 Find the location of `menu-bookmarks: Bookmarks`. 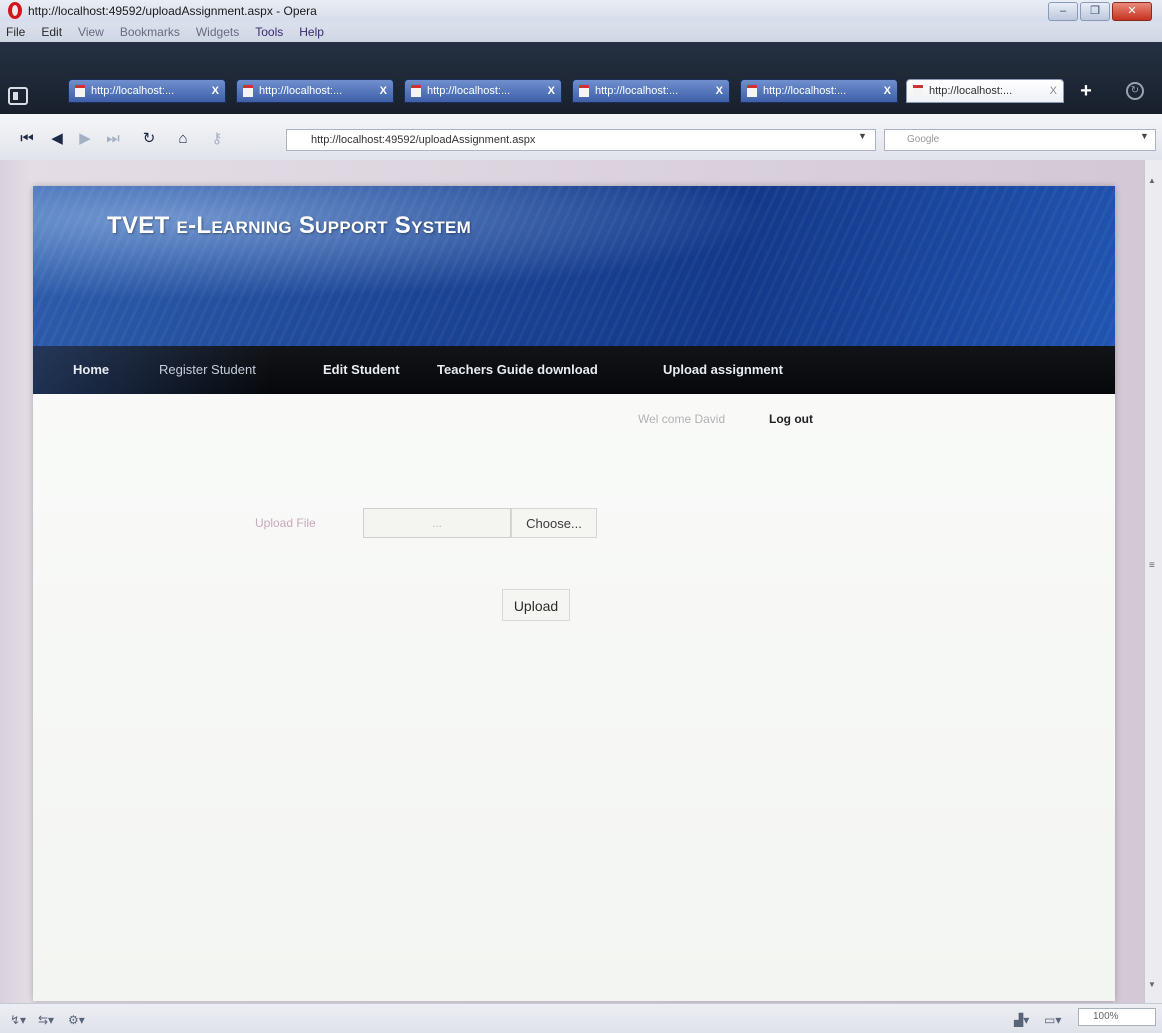

menu-bookmarks: Bookmarks is located at coordinates (150, 32).